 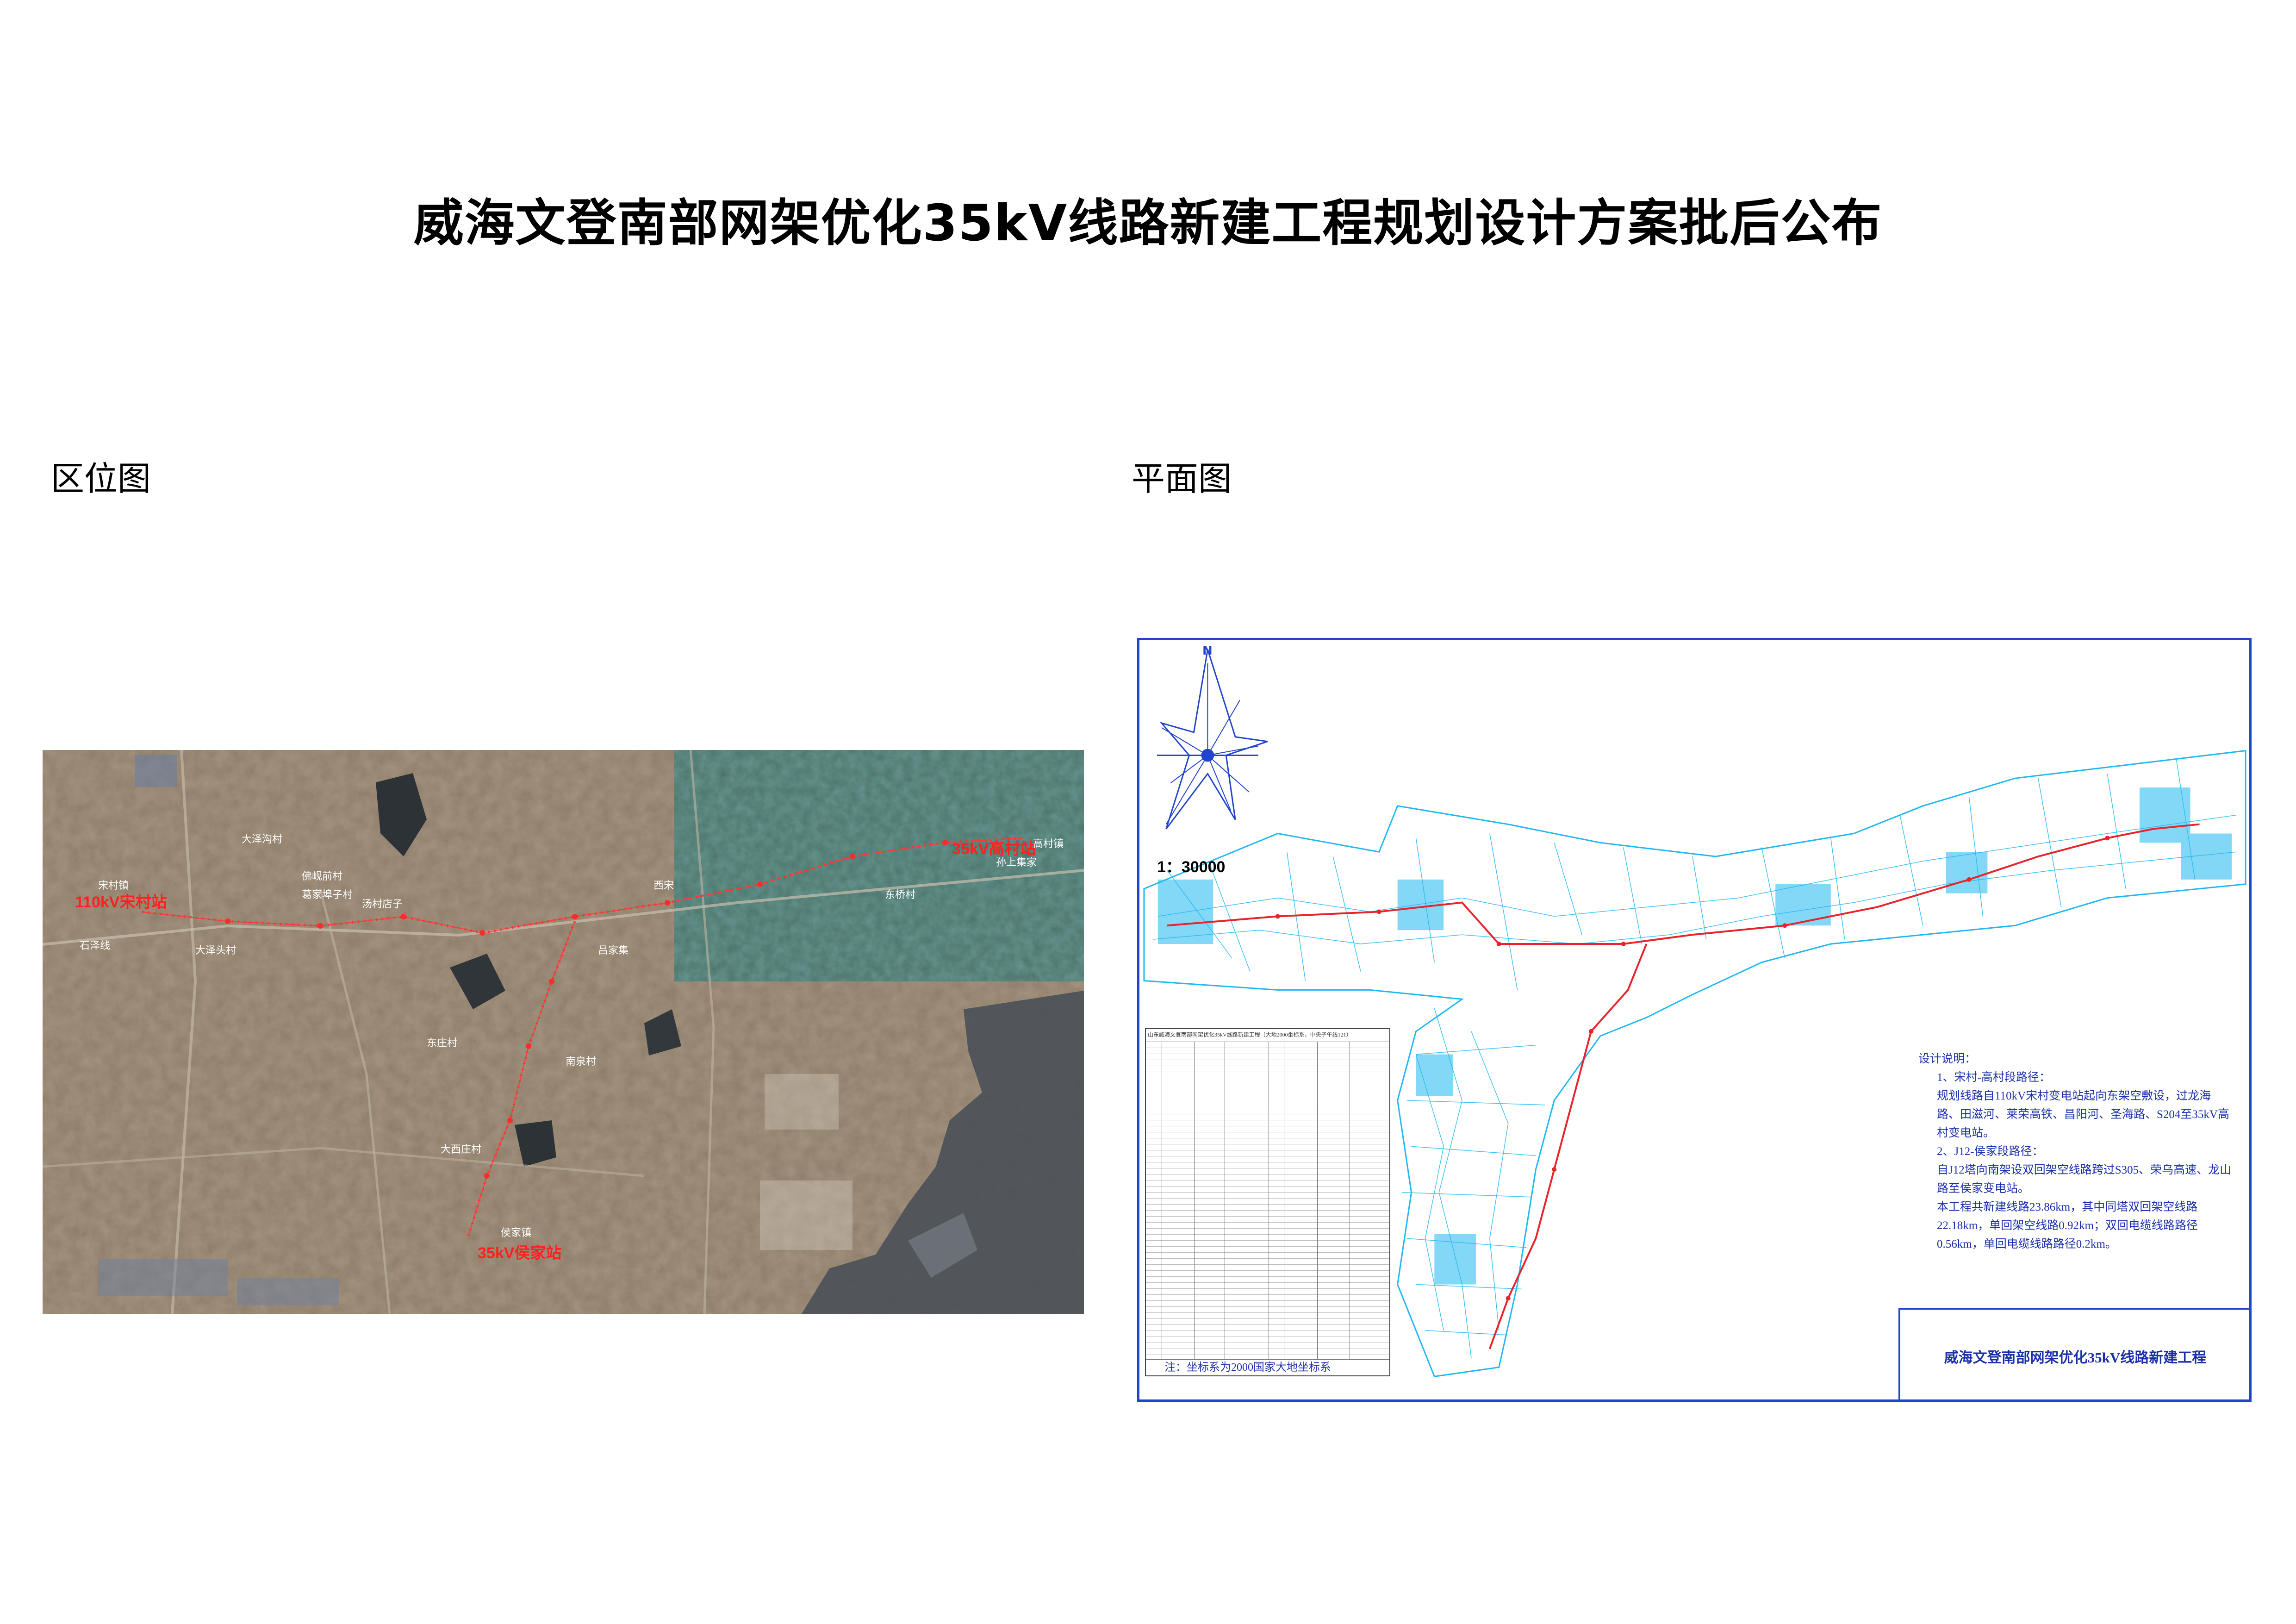 I want to click on village-label: 石泽线, so click(x=95, y=946).